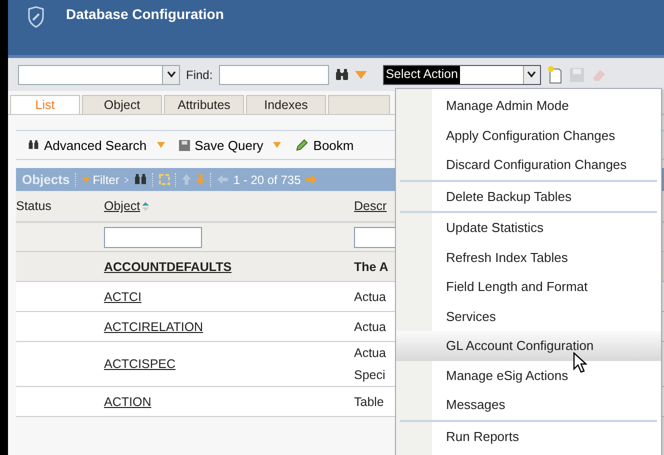  What do you see at coordinates (554, 75) in the screenshot?
I see `new-document-icon` at bounding box center [554, 75].